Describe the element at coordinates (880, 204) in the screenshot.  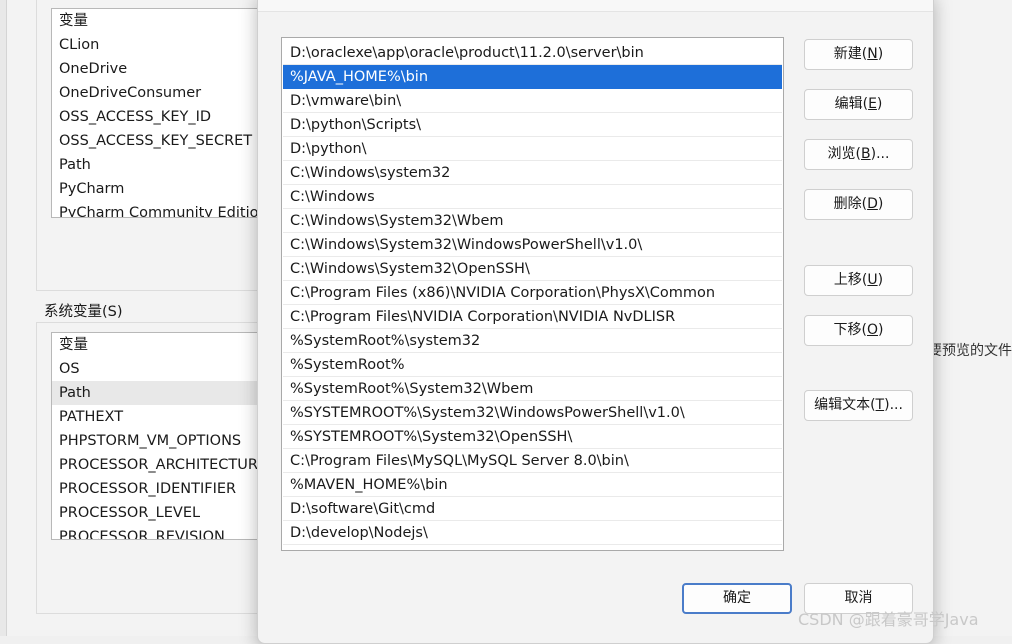
I see `delete-button-end: )` at that location.